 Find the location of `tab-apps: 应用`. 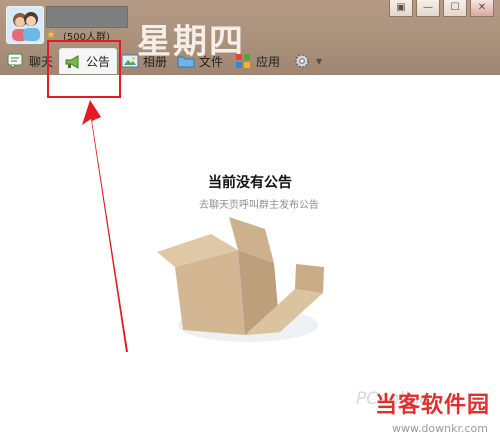

tab-apps: 应用 is located at coordinates (257, 61).